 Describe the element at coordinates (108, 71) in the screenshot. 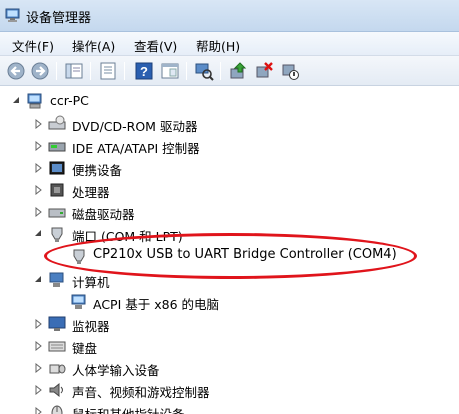

I see `properties-icon` at that location.